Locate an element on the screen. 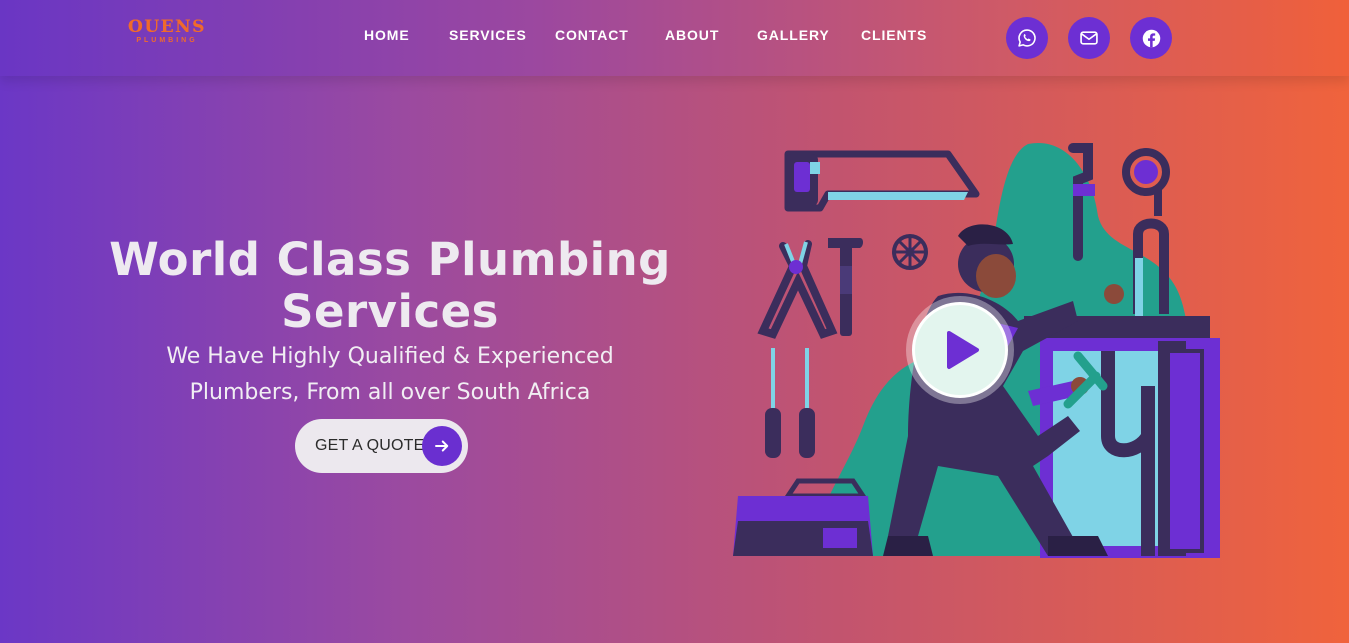  email-button is located at coordinates (1089, 38).